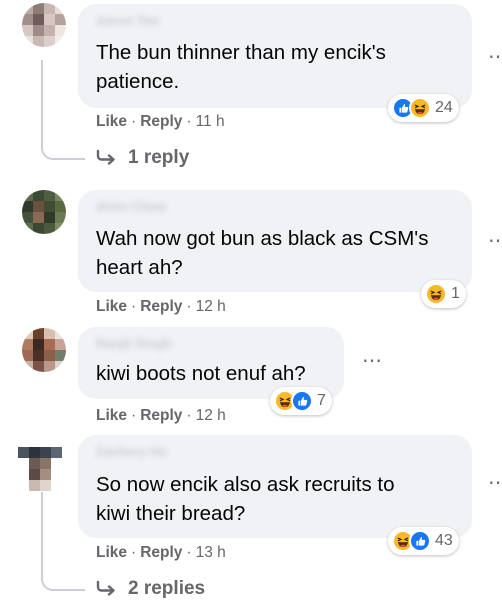 The width and height of the screenshot is (502, 613). I want to click on replies-count-label: 2 replies, so click(167, 588).